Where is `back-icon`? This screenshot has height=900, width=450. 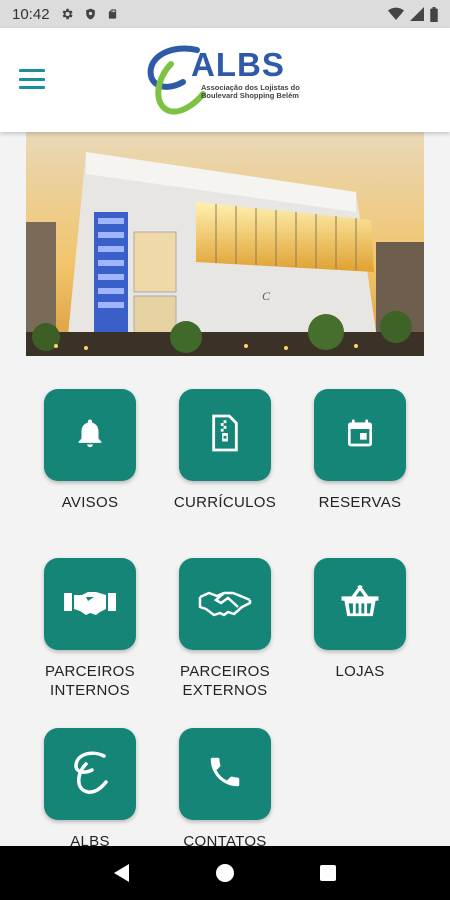 back-icon is located at coordinates (122, 873).